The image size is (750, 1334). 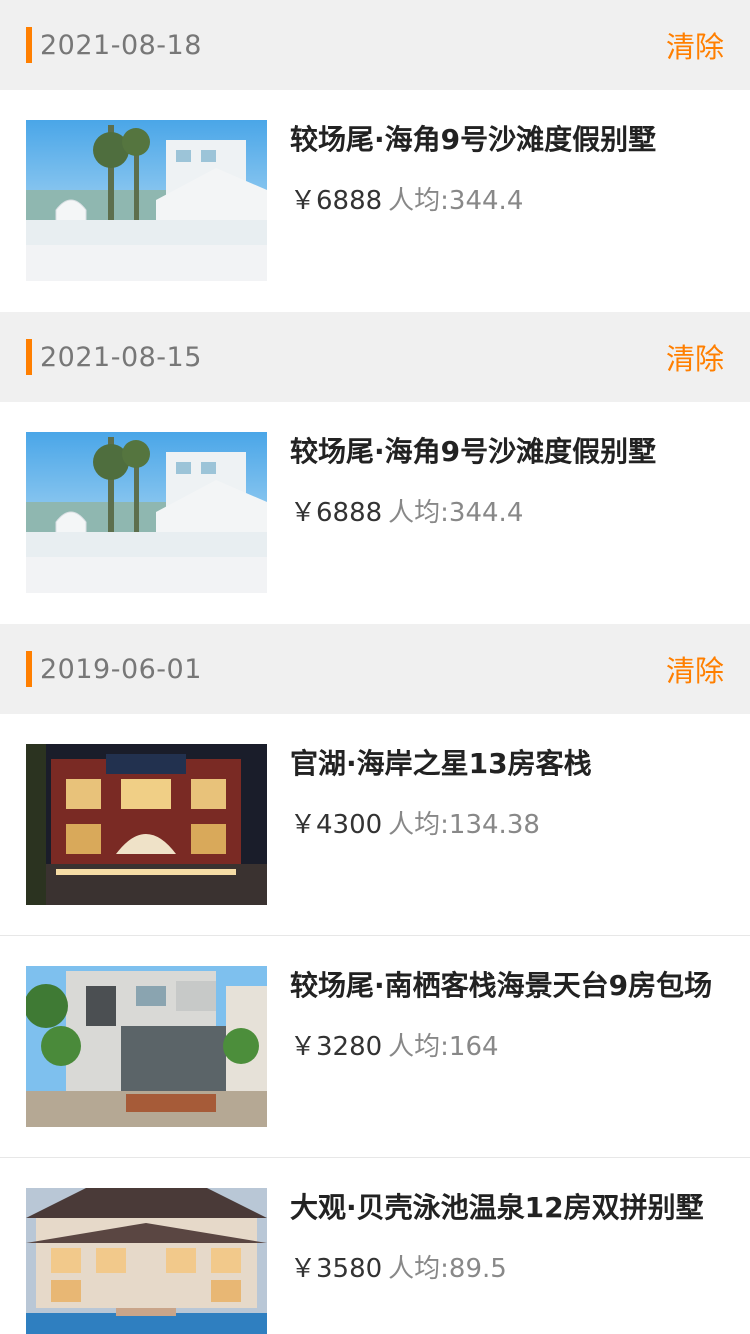 What do you see at coordinates (375, 45) in the screenshot?
I see `date-header: 2021-08-18 清除` at bounding box center [375, 45].